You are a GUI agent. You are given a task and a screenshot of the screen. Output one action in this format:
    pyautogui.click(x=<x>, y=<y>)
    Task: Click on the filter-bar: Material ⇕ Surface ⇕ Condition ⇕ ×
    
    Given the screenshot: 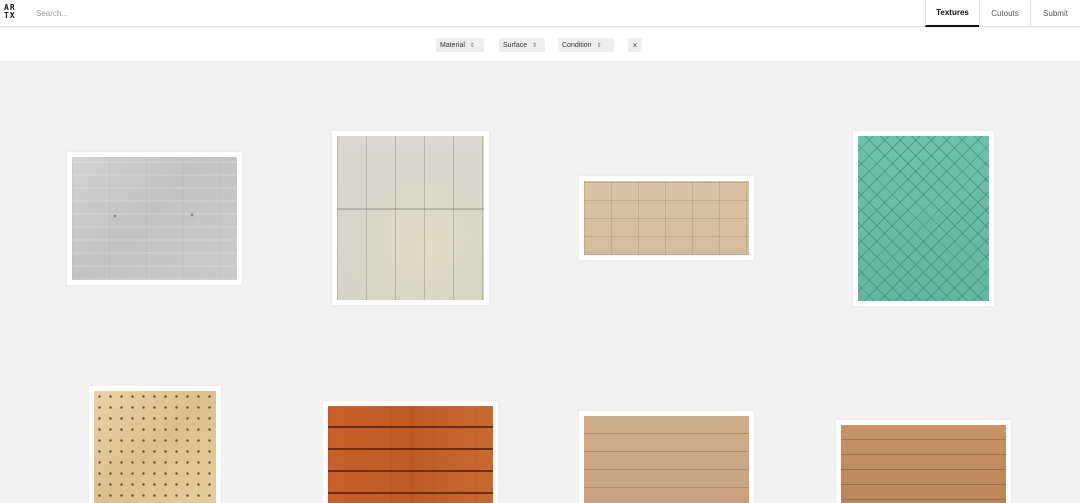 What is the action you would take?
    pyautogui.click(x=540, y=45)
    